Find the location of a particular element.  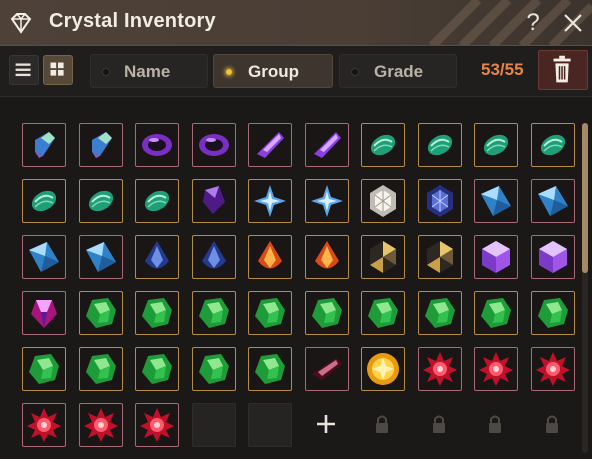

sort-tab-label: Grade is located at coordinates (399, 71).